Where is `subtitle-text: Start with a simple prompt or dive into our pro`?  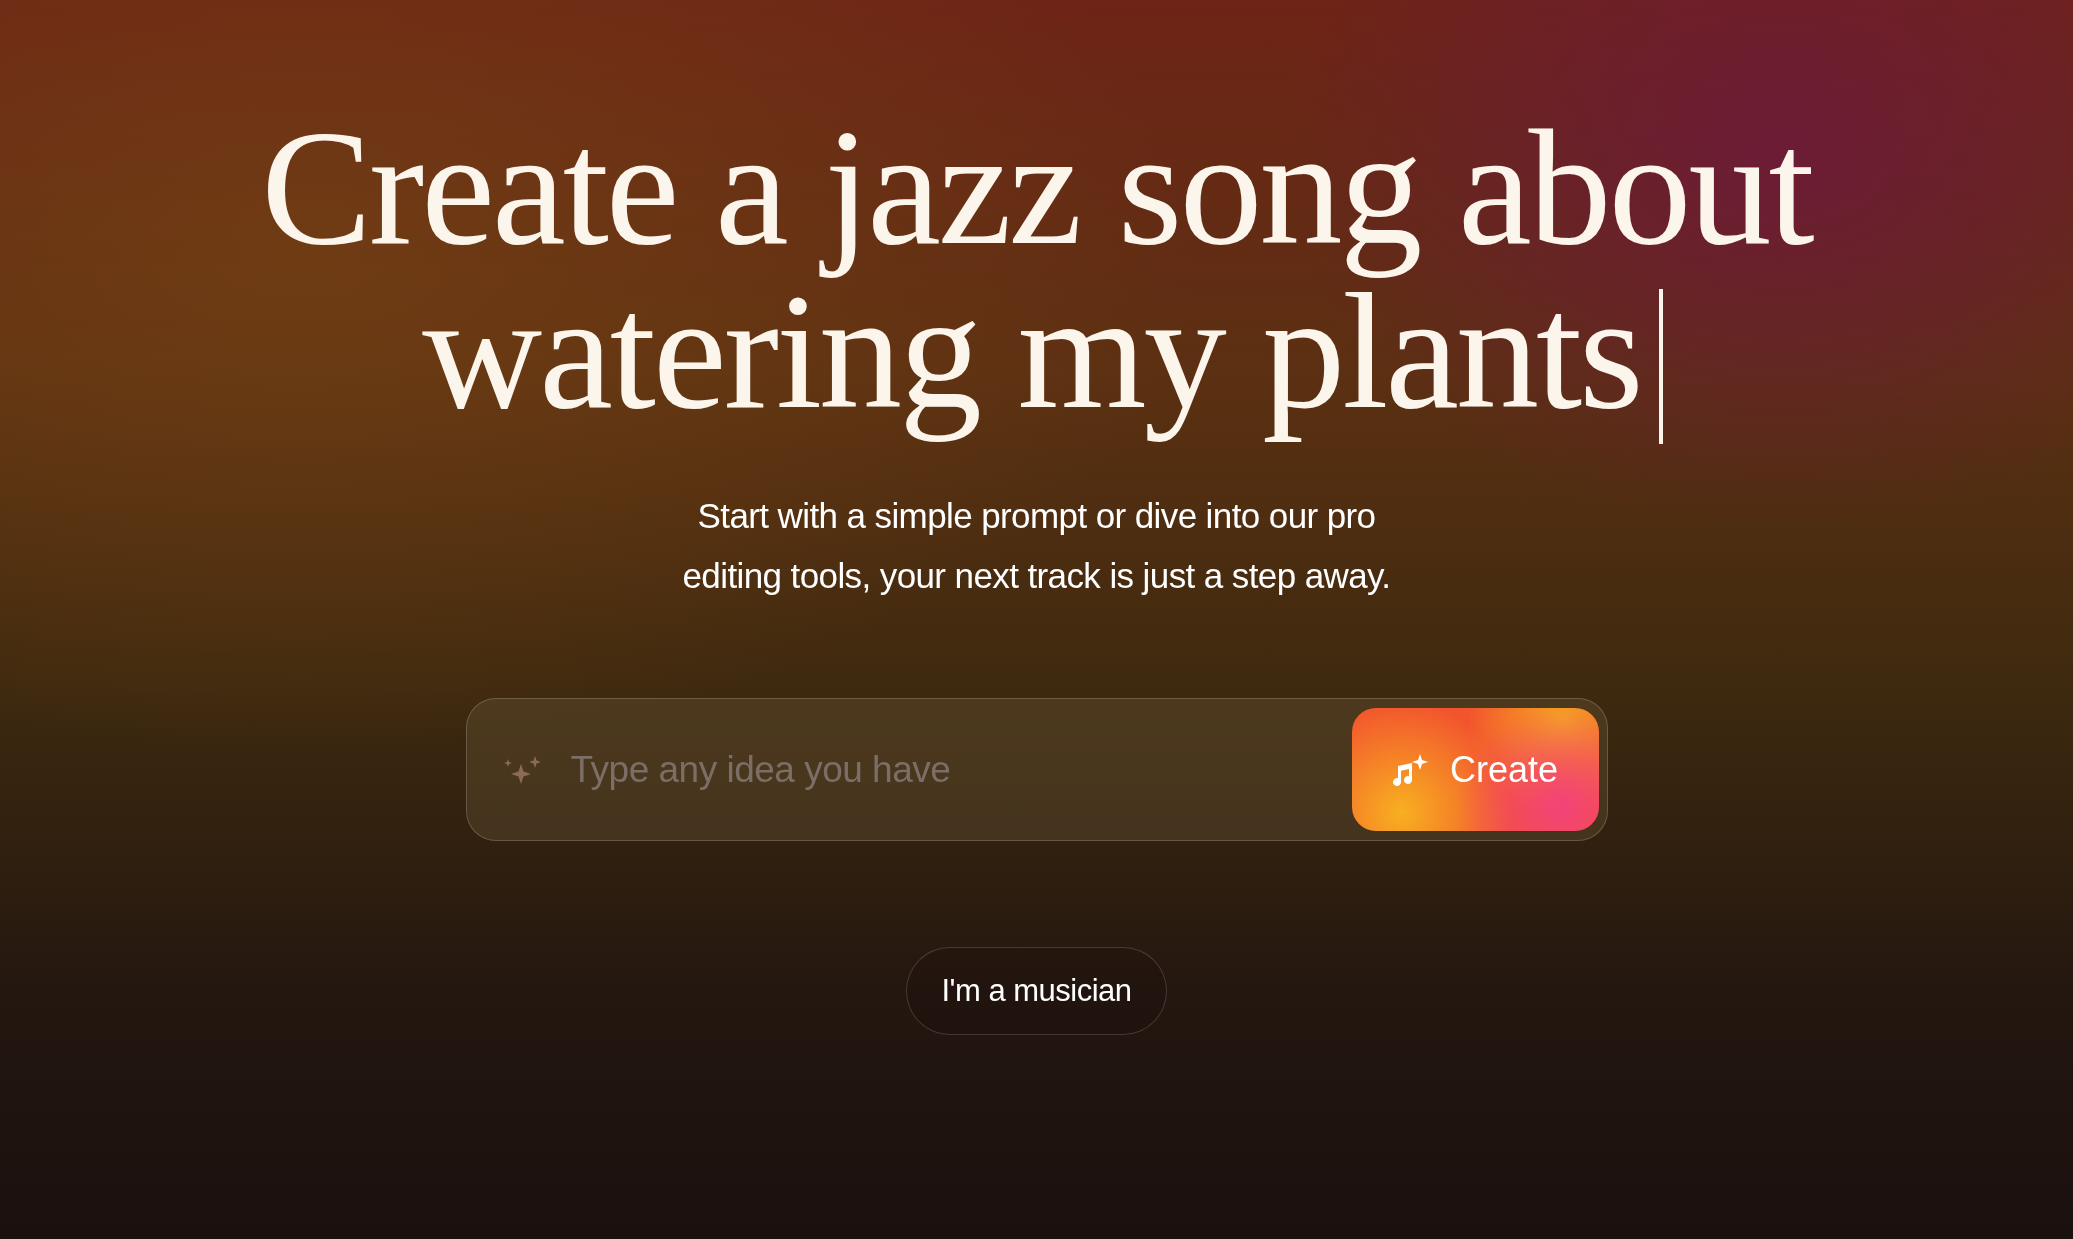 subtitle-text: Start with a simple prompt or dive into our pro is located at coordinates (1036, 516).